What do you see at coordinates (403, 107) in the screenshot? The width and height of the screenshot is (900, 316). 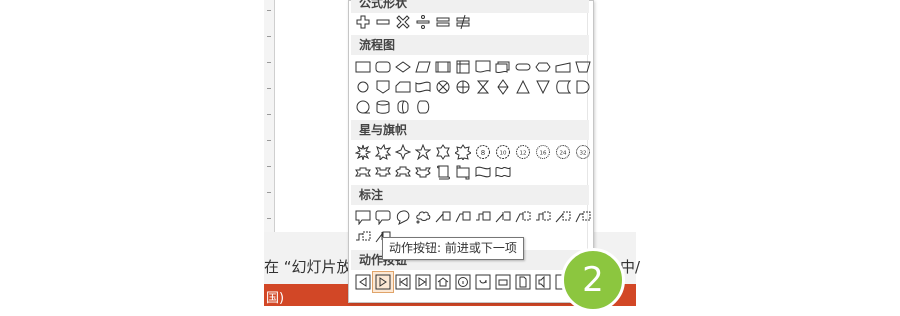 I see `flowchart-direct-access-icon` at bounding box center [403, 107].